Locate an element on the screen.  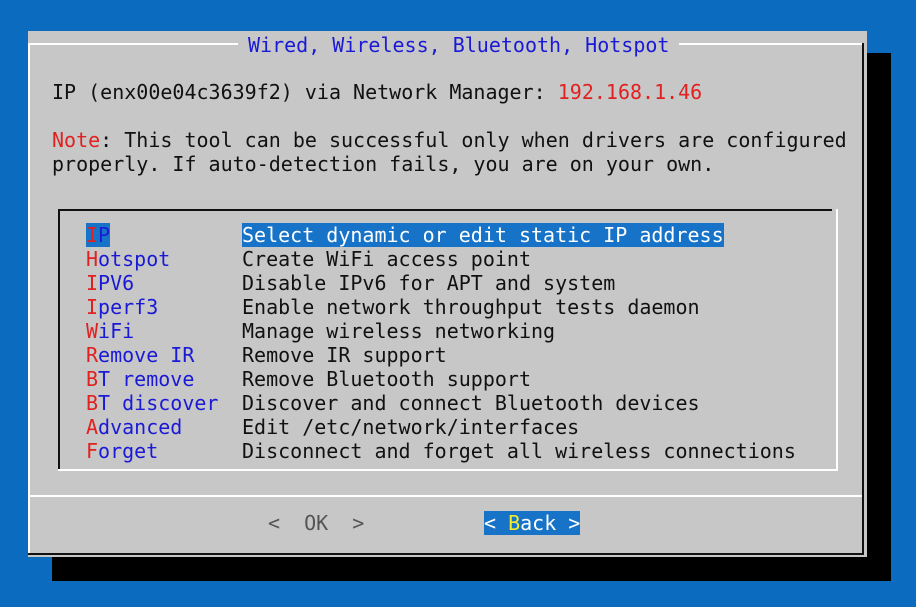
menu-item-description: Manage wireless networking is located at coordinates (399, 331).